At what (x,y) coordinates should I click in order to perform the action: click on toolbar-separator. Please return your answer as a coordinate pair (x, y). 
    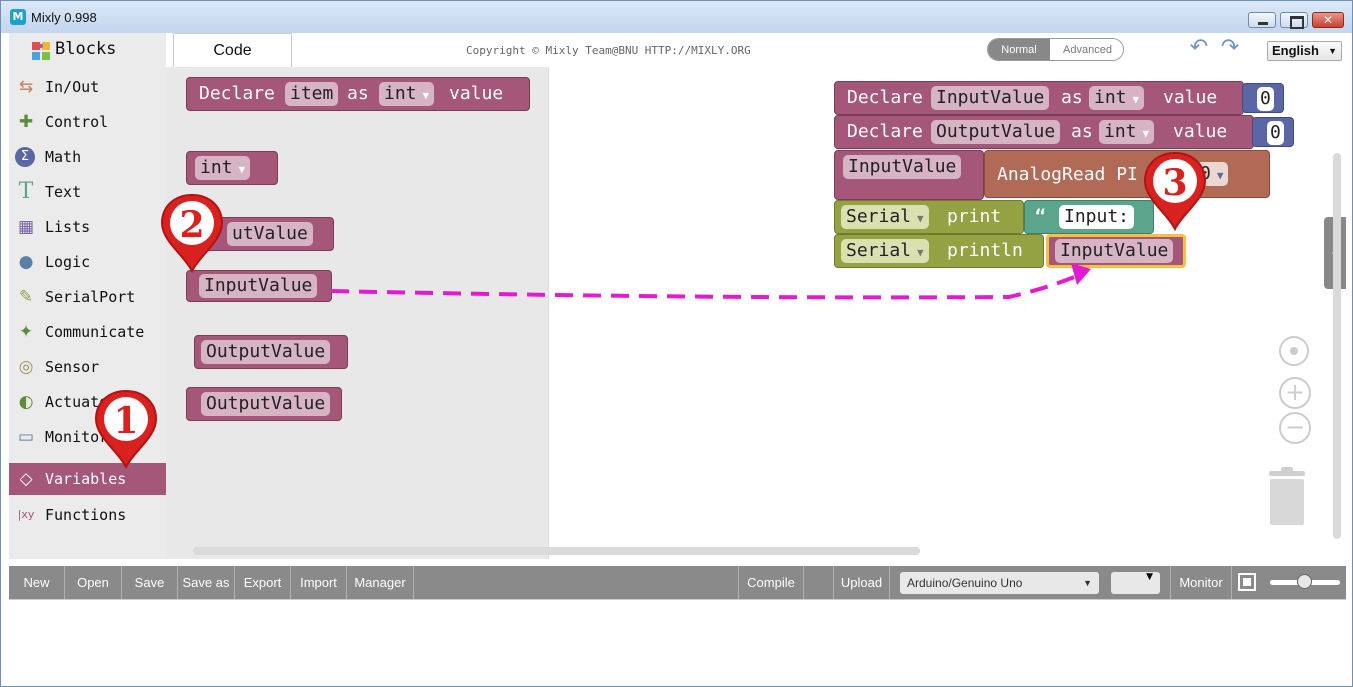
    Looking at the image, I should click on (819, 582).